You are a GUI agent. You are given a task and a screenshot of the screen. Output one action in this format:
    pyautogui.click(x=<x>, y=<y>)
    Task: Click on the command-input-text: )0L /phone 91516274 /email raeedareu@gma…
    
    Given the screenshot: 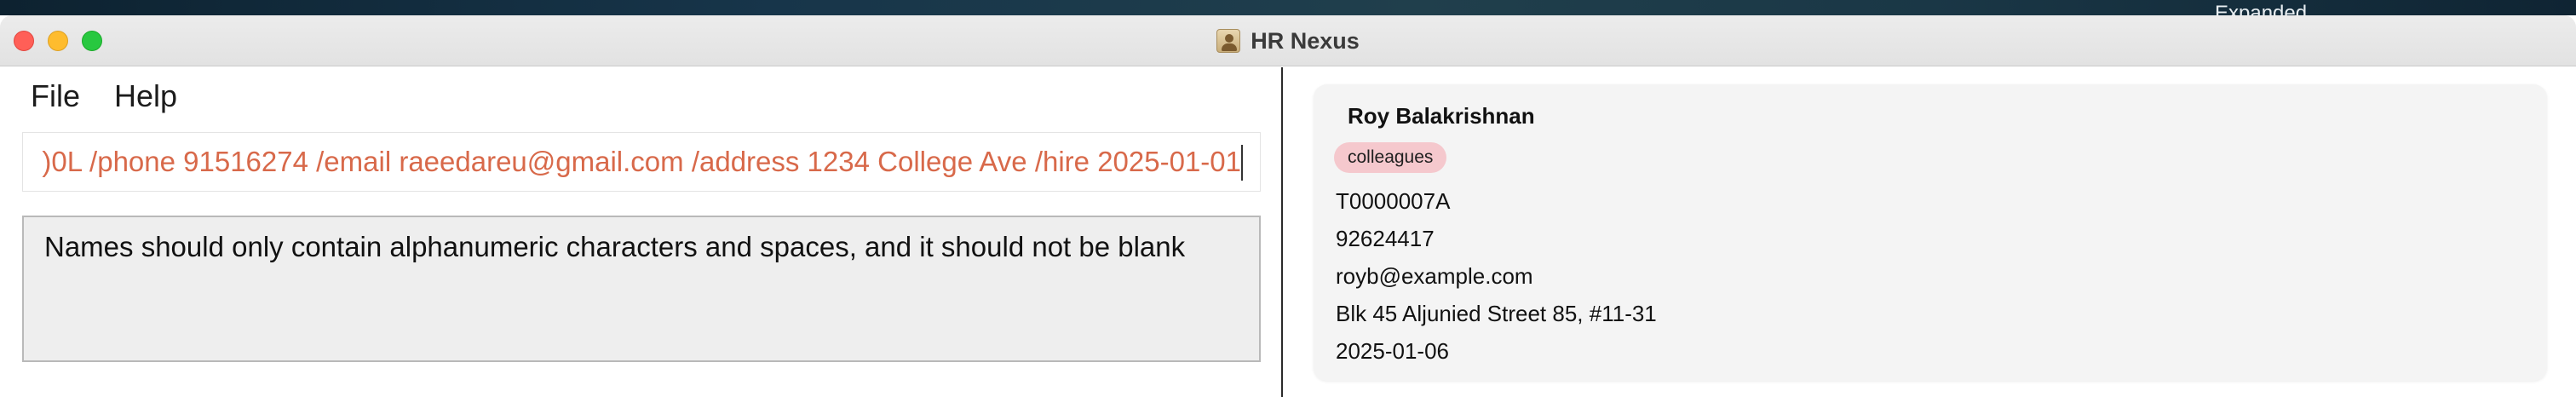 What is the action you would take?
    pyautogui.click(x=641, y=161)
    